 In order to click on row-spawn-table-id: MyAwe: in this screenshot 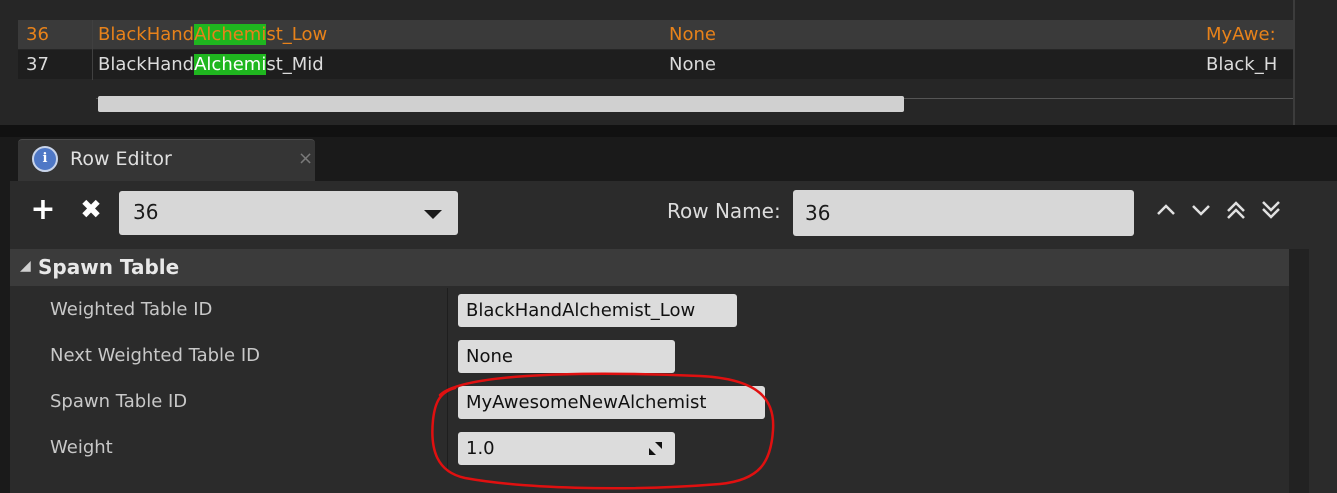, I will do `click(1241, 34)`.